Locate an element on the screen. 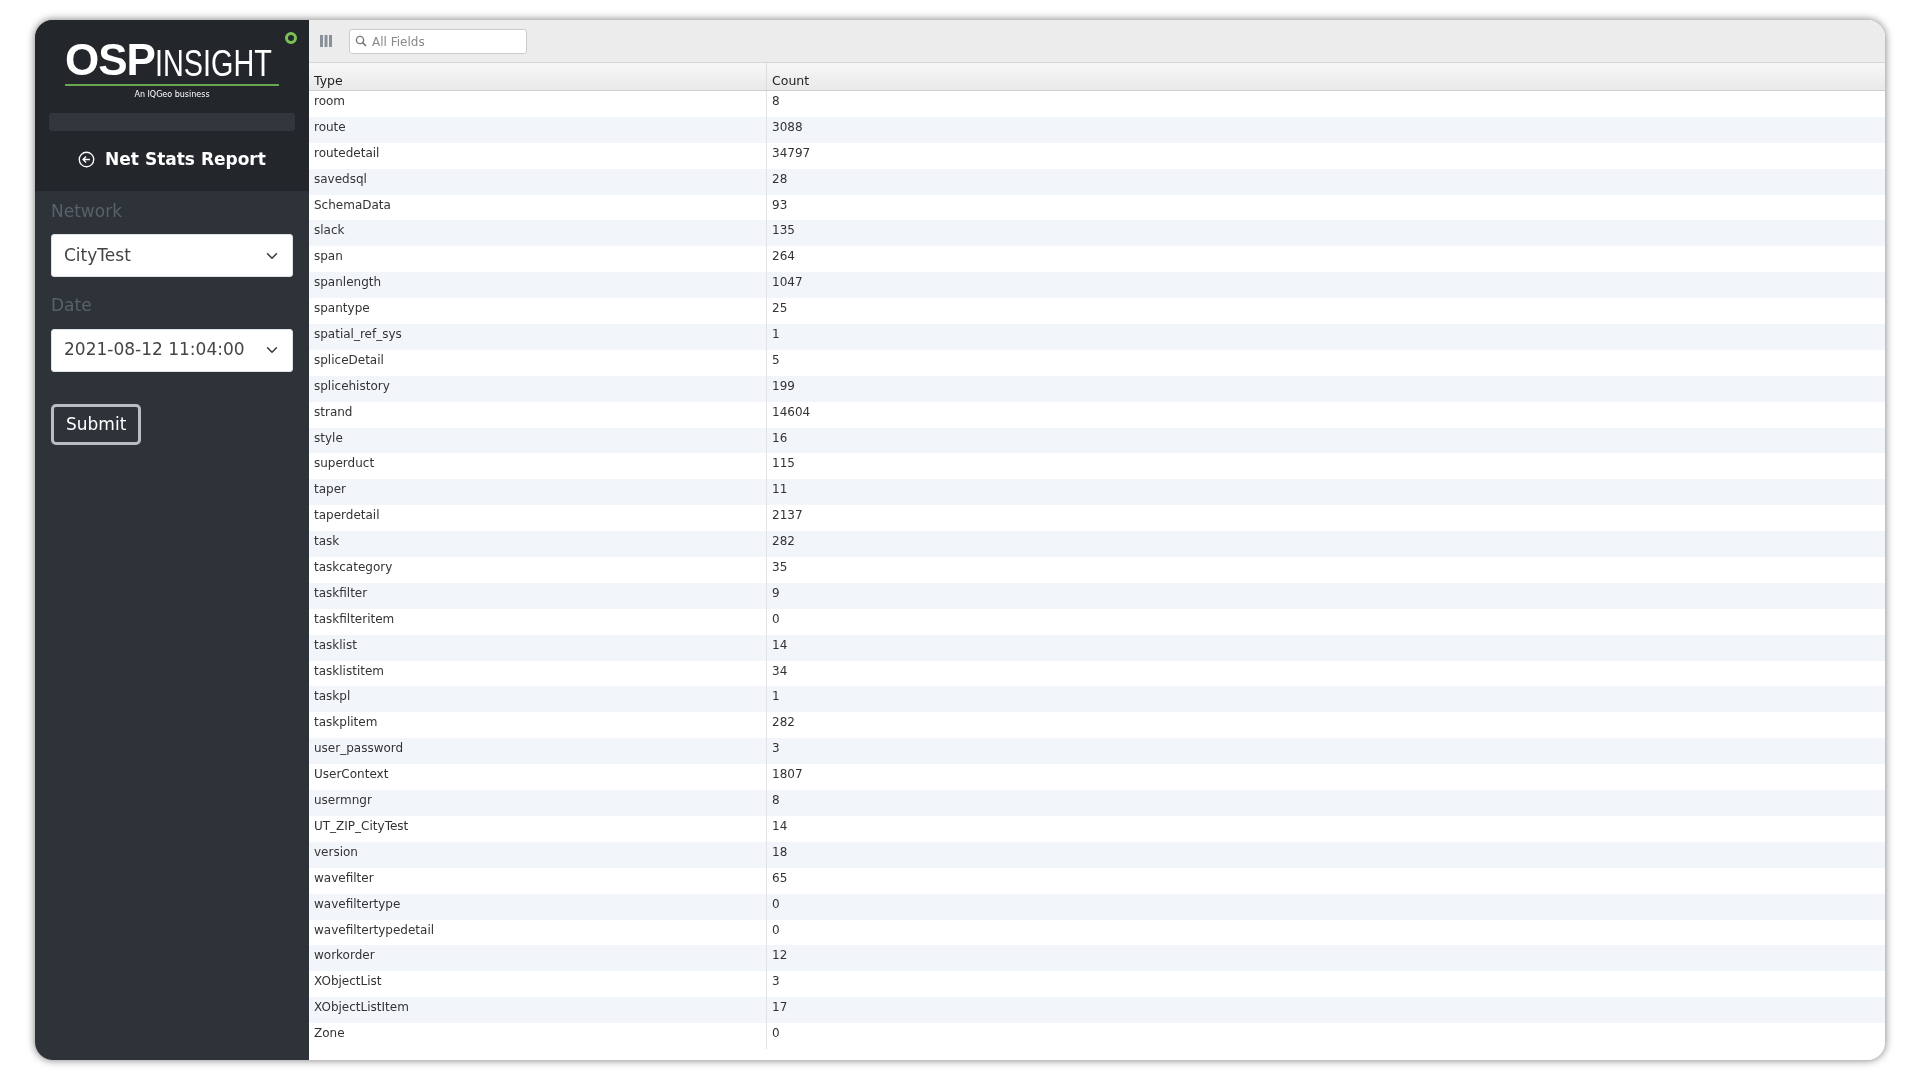  table-cell: room is located at coordinates (538, 104).